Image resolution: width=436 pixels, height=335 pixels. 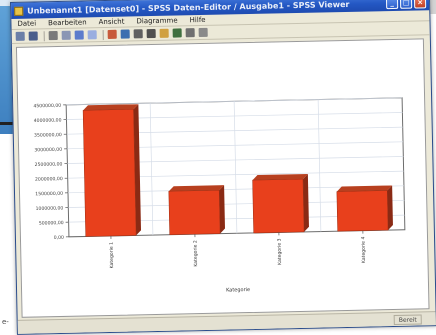 I want to click on find-icon, so click(x=138, y=34).